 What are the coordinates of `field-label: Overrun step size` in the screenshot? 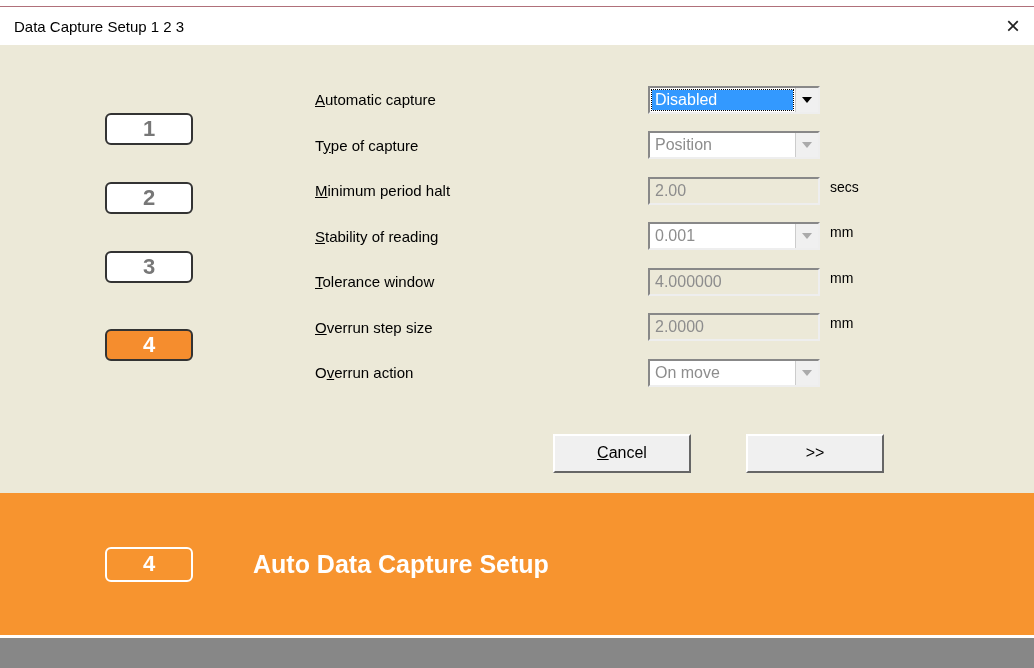 It's located at (374, 327).